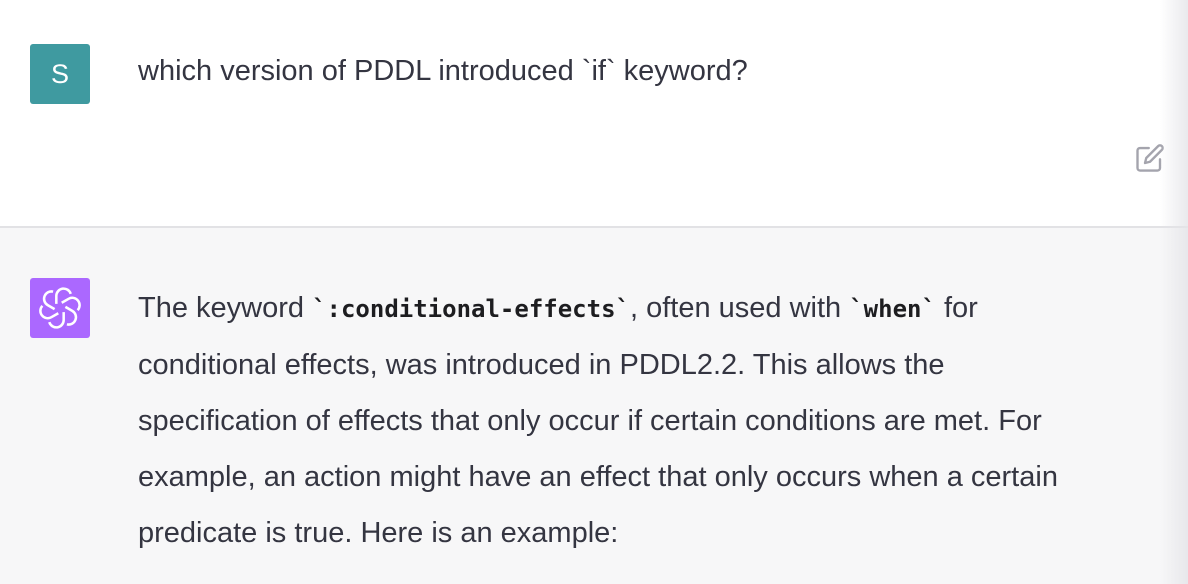 The height and width of the screenshot is (584, 1188). I want to click on inline-code: `:conditional-effects`, so click(471, 309).